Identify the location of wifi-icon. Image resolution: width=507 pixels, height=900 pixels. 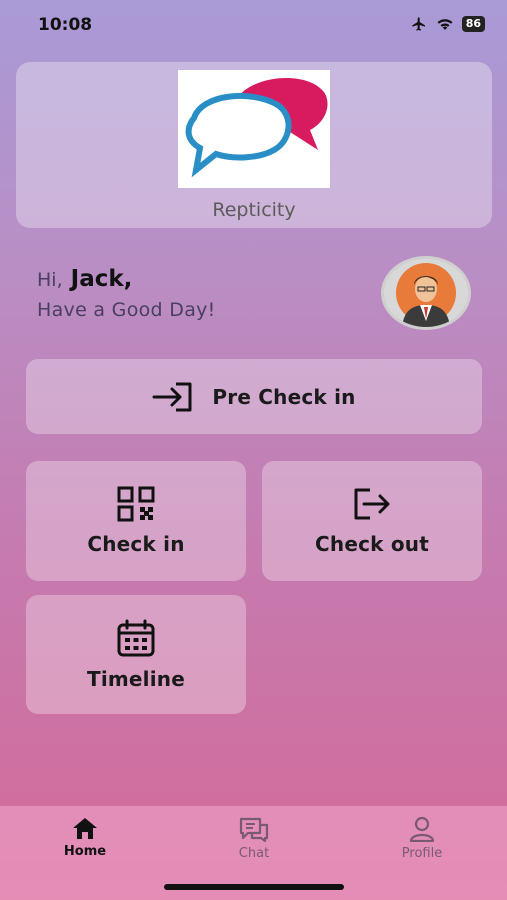
(445, 24).